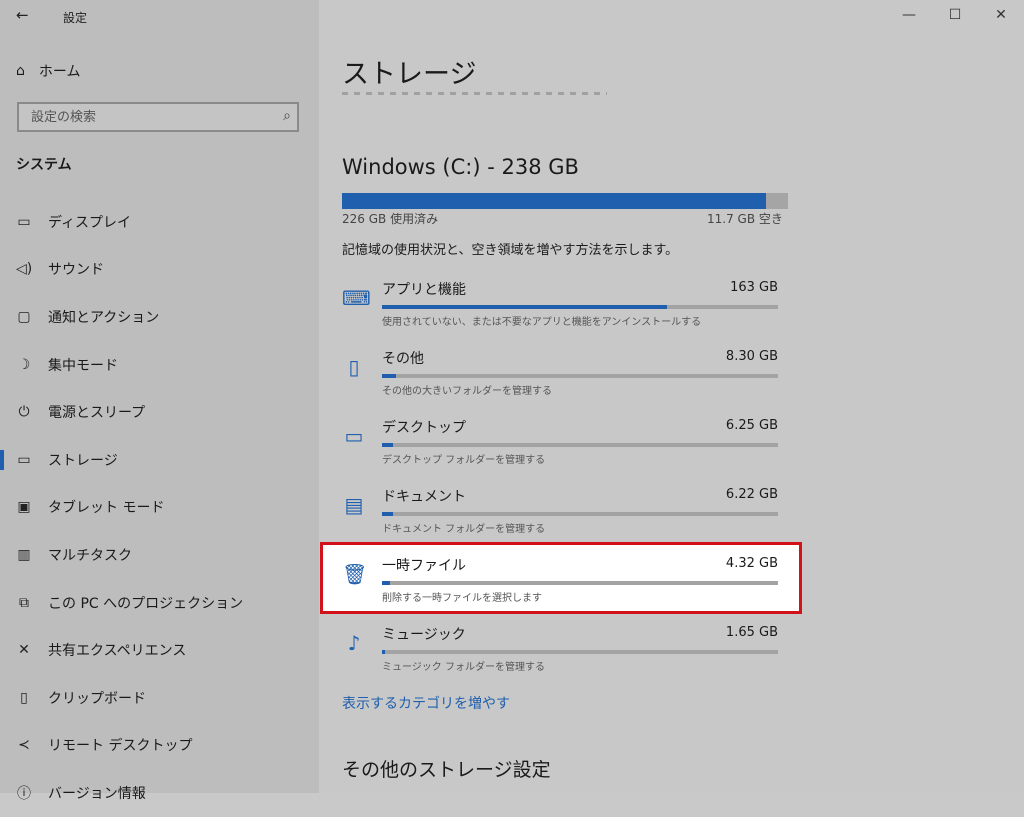 This screenshot has height=817, width=1024. What do you see at coordinates (24, 221) in the screenshot?
I see `display-icon: ▭` at bounding box center [24, 221].